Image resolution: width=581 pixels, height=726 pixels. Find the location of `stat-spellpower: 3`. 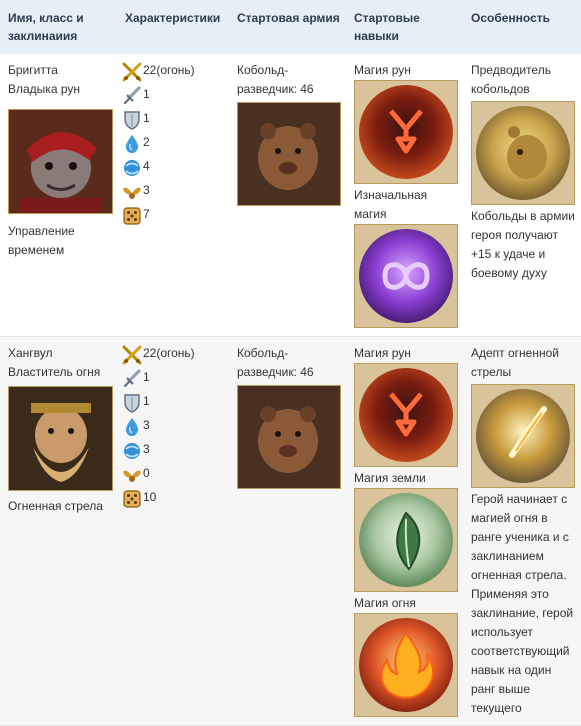

stat-spellpower: 3 is located at coordinates (174, 452).